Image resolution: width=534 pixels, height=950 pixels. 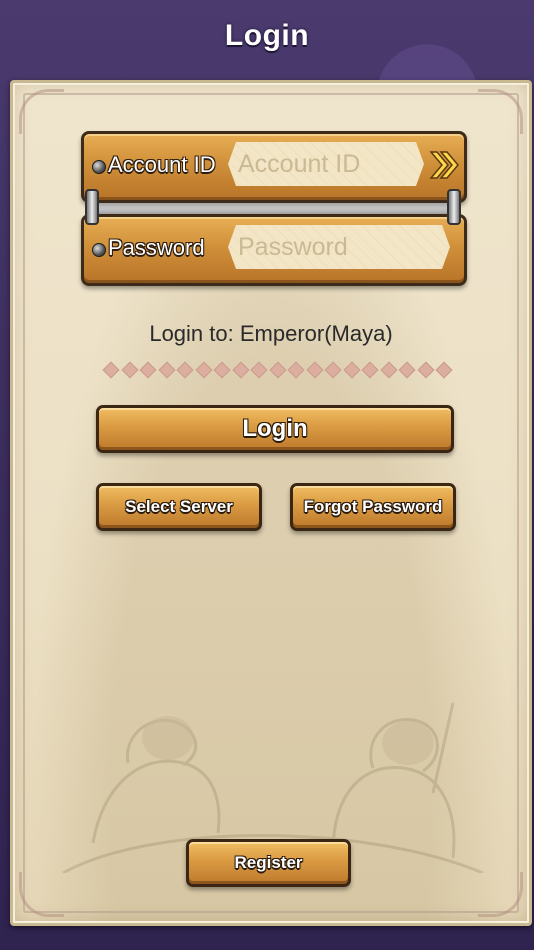 What do you see at coordinates (162, 164) in the screenshot?
I see `account-id-label: Account ID` at bounding box center [162, 164].